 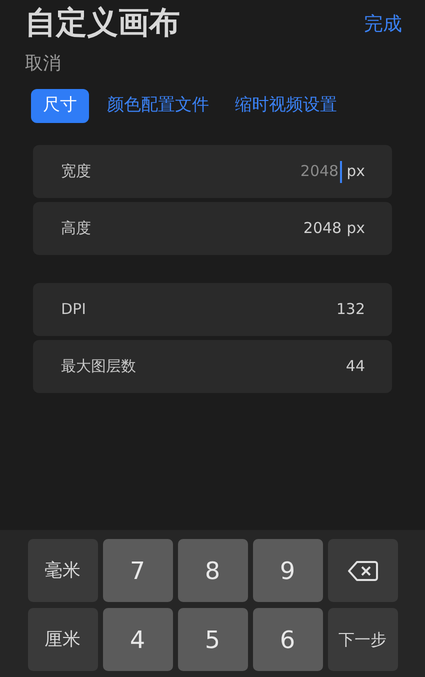 I want to click on setting-row: 最大图层数 44, so click(x=212, y=366).